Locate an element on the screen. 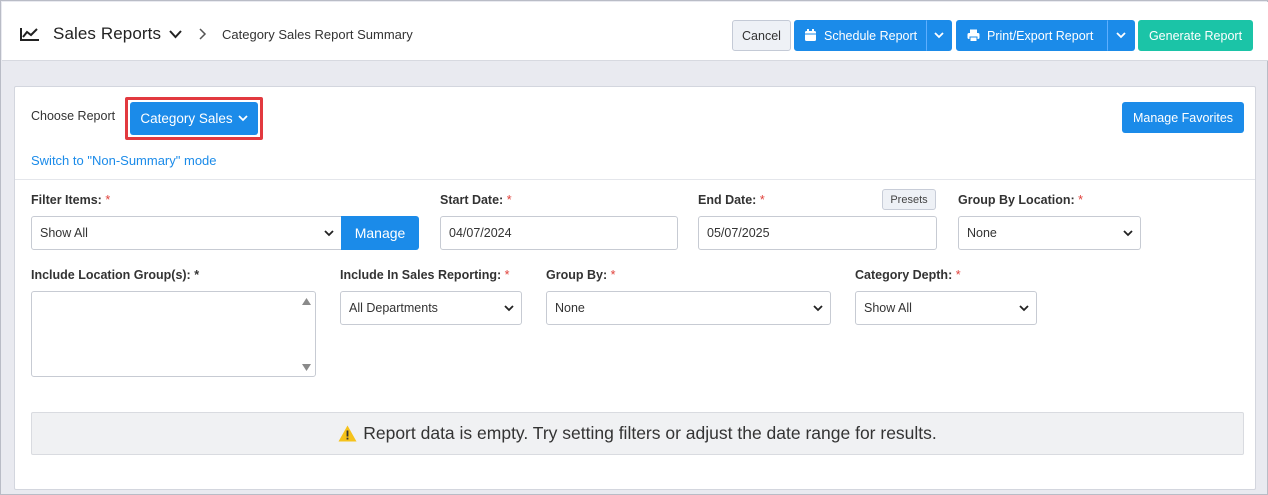 The width and height of the screenshot is (1268, 495). schedule-report-dropdown is located at coordinates (939, 35).